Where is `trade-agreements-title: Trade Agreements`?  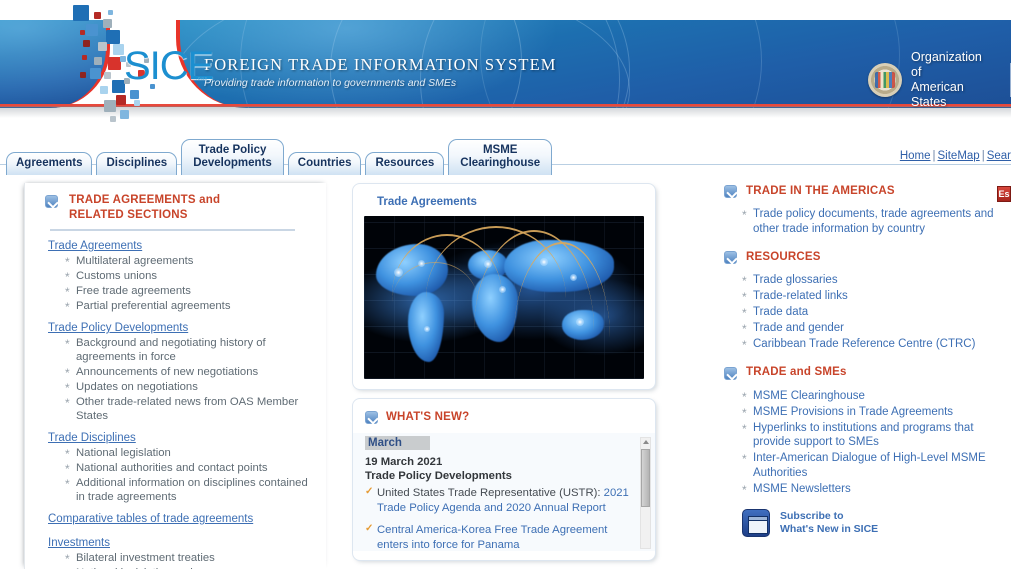
trade-agreements-title: Trade Agreements is located at coordinates (427, 202).